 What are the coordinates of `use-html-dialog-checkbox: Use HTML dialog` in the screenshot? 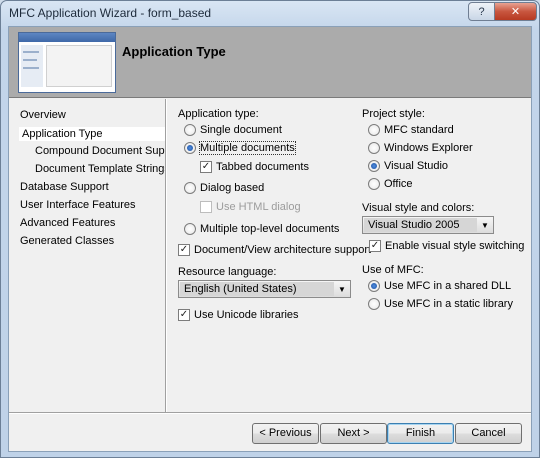 It's located at (250, 207).